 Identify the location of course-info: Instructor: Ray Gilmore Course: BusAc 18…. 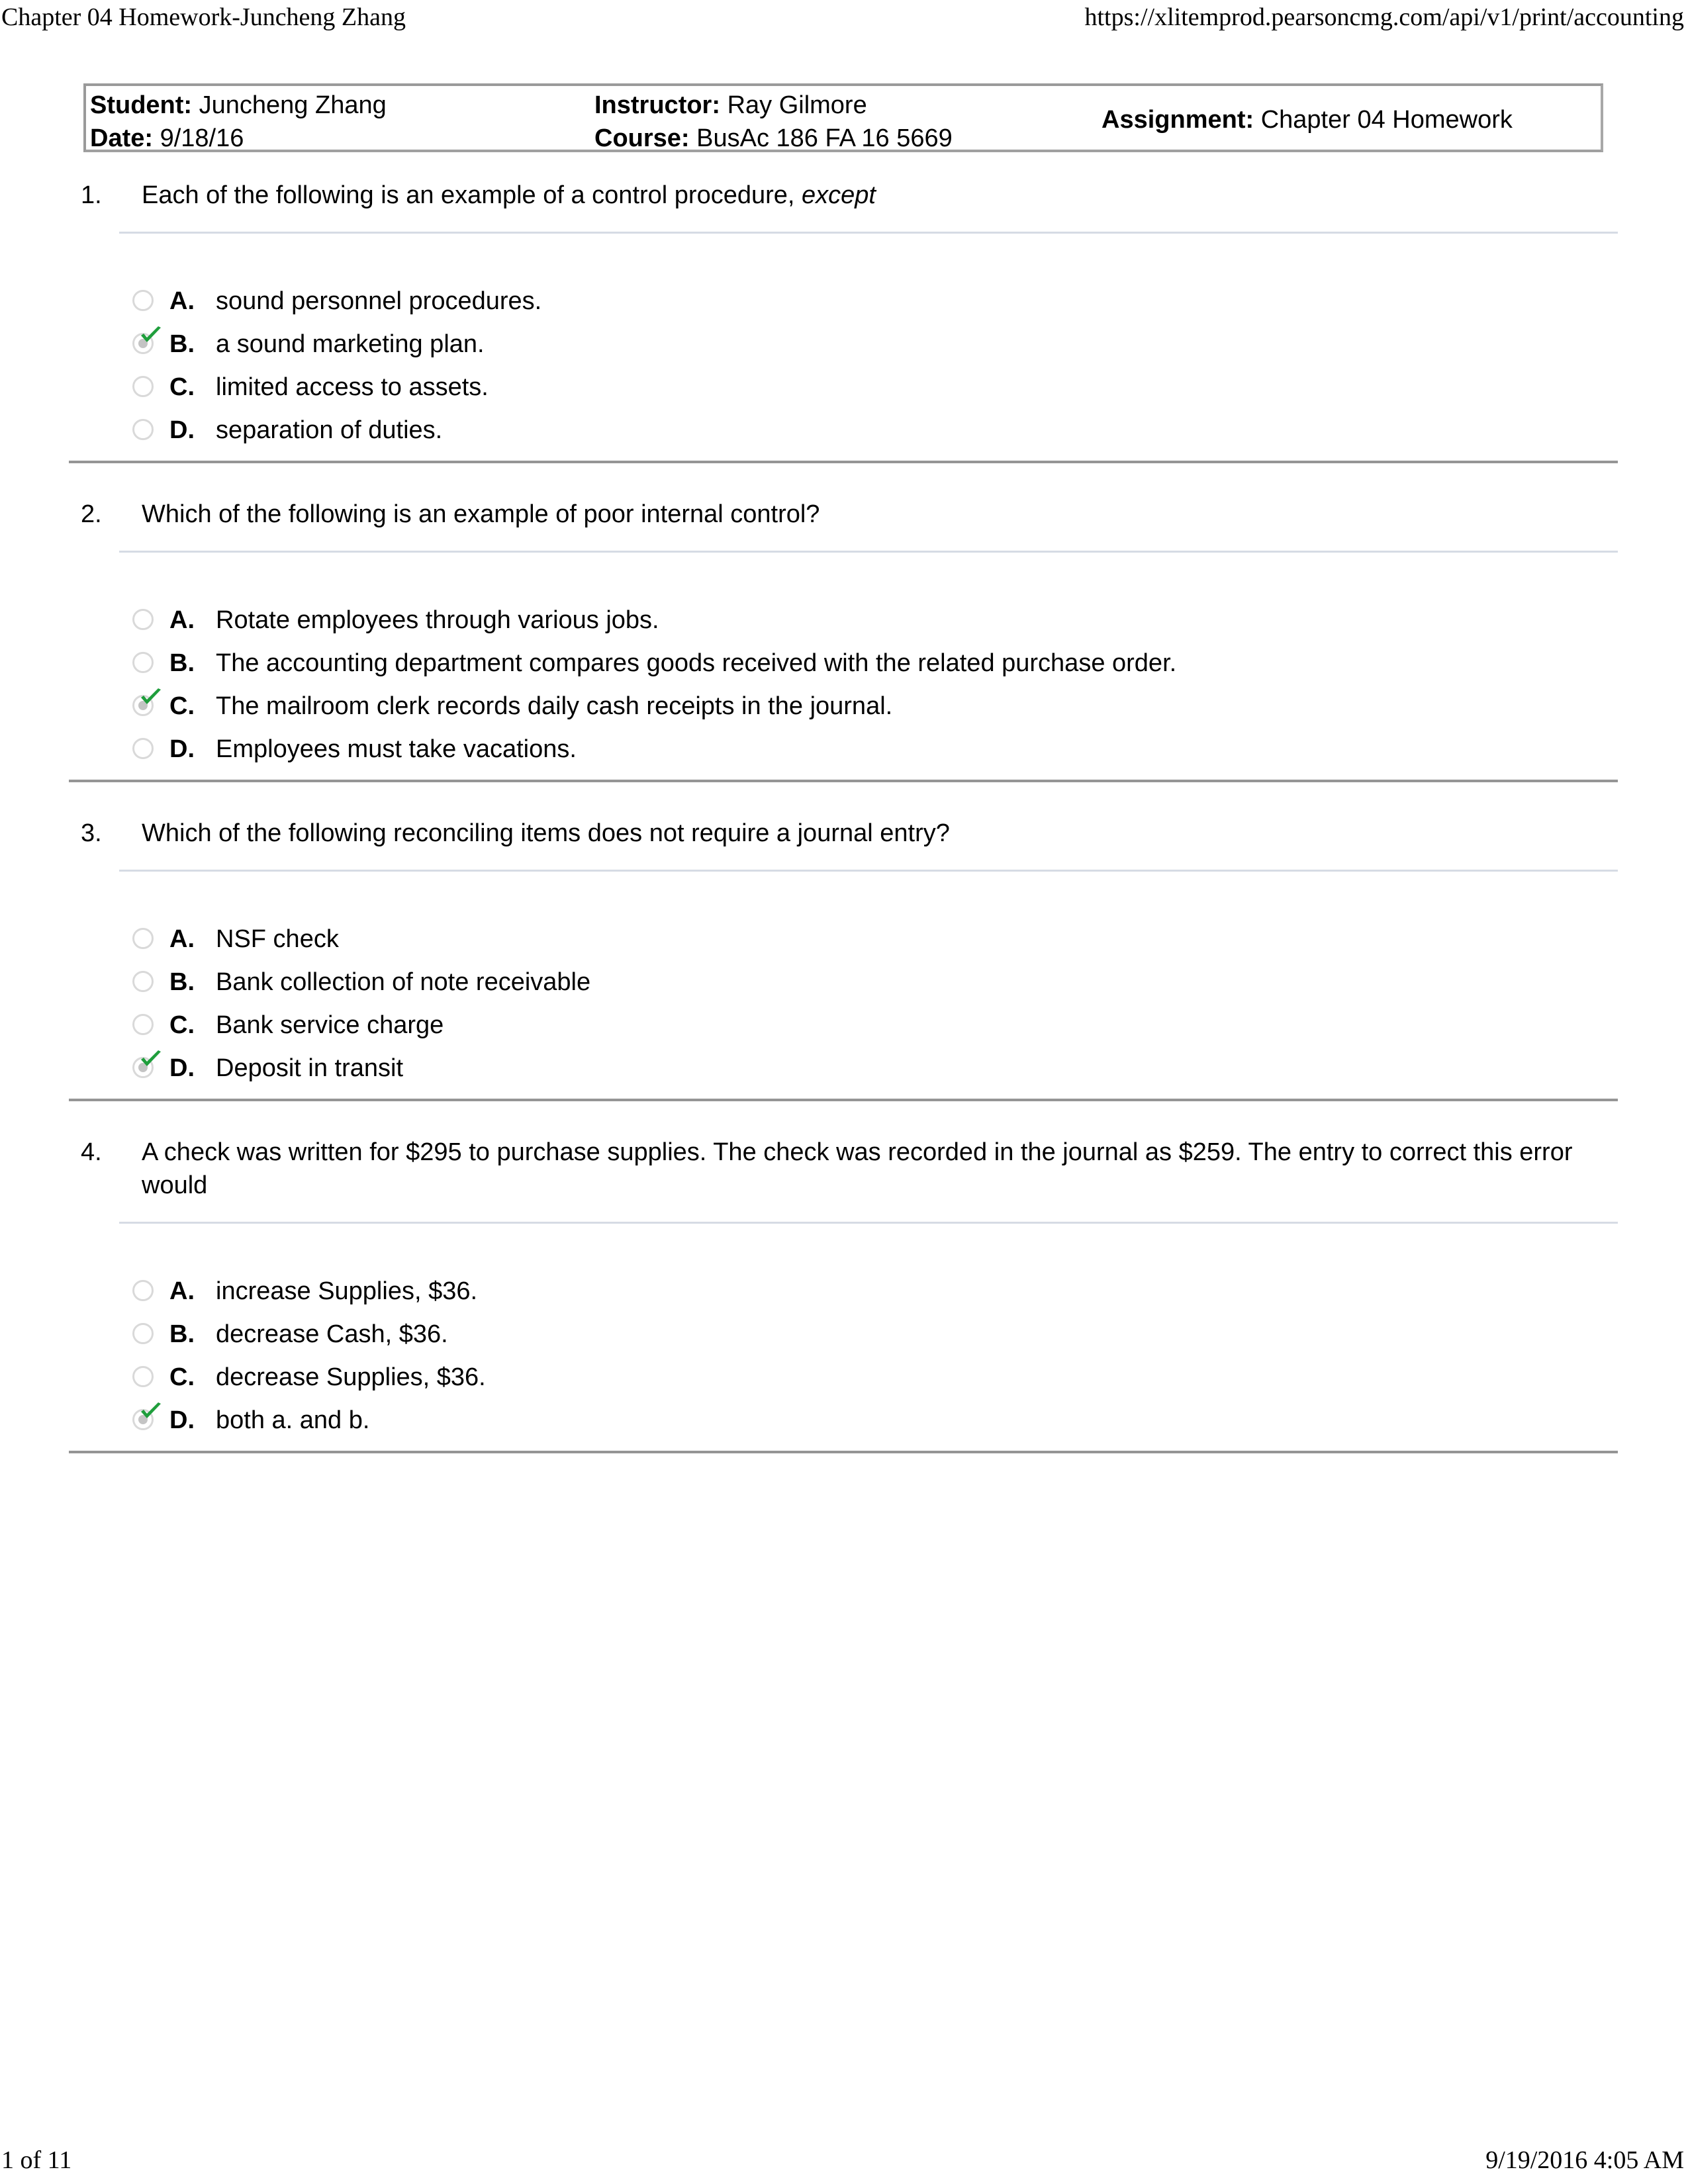
(773, 122).